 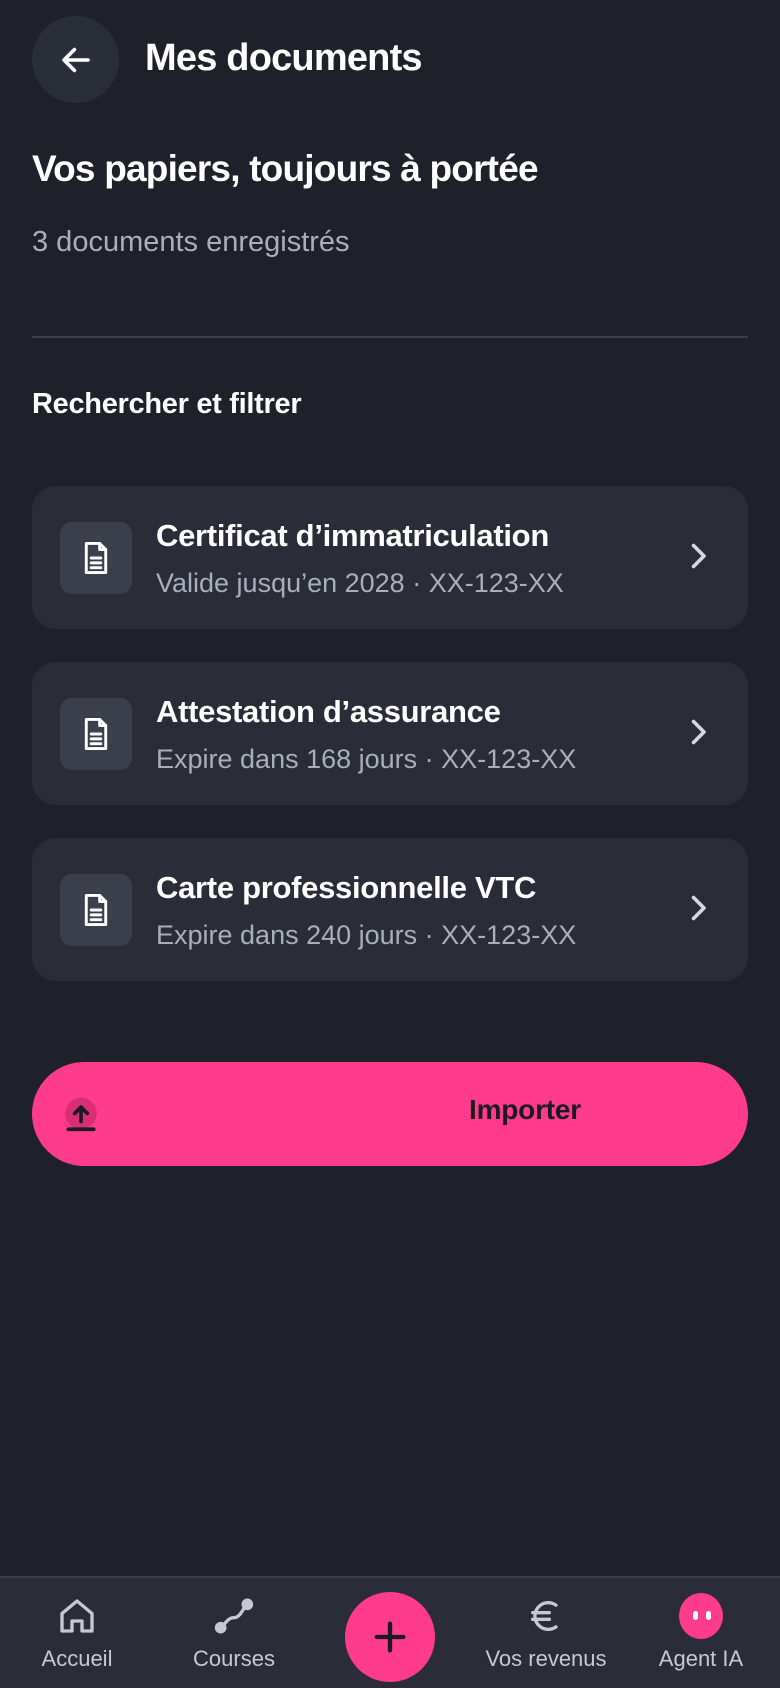 What do you see at coordinates (546, 1616) in the screenshot?
I see `euro-icon` at bounding box center [546, 1616].